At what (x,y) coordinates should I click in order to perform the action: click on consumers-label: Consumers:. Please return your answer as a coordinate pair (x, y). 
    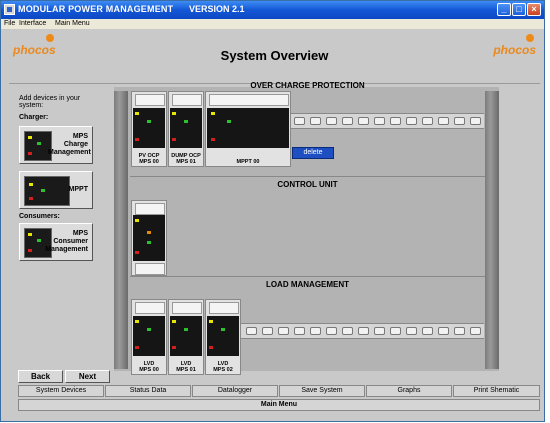
    Looking at the image, I should click on (39, 216).